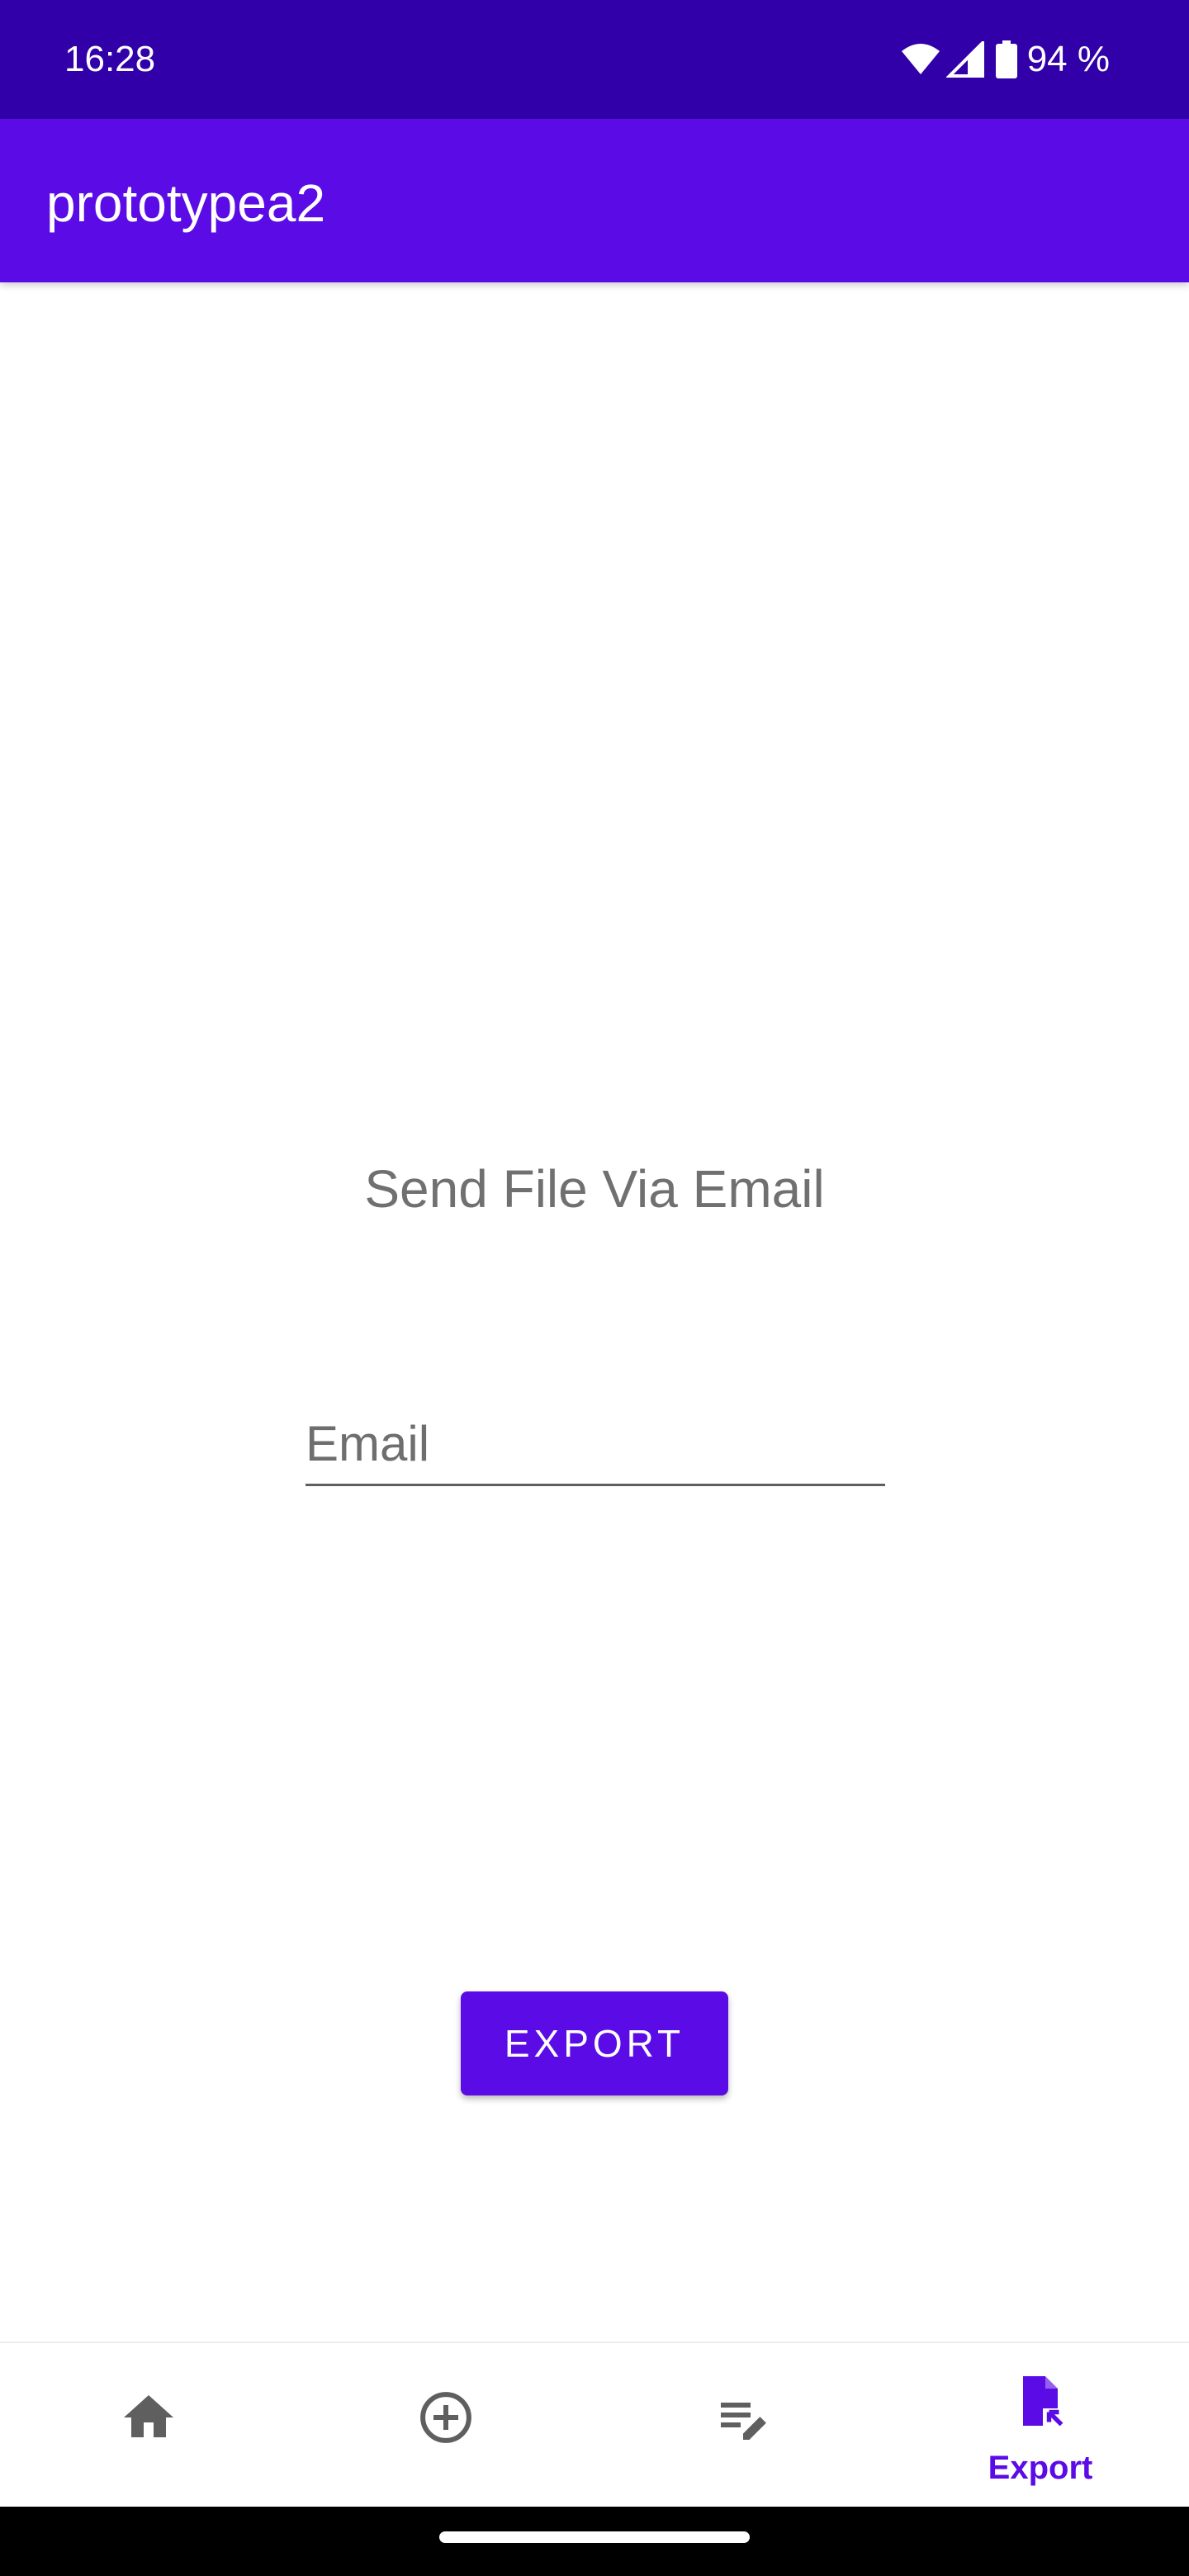 The height and width of the screenshot is (2576, 1189). I want to click on nav-item-export: Export, so click(1040, 2425).